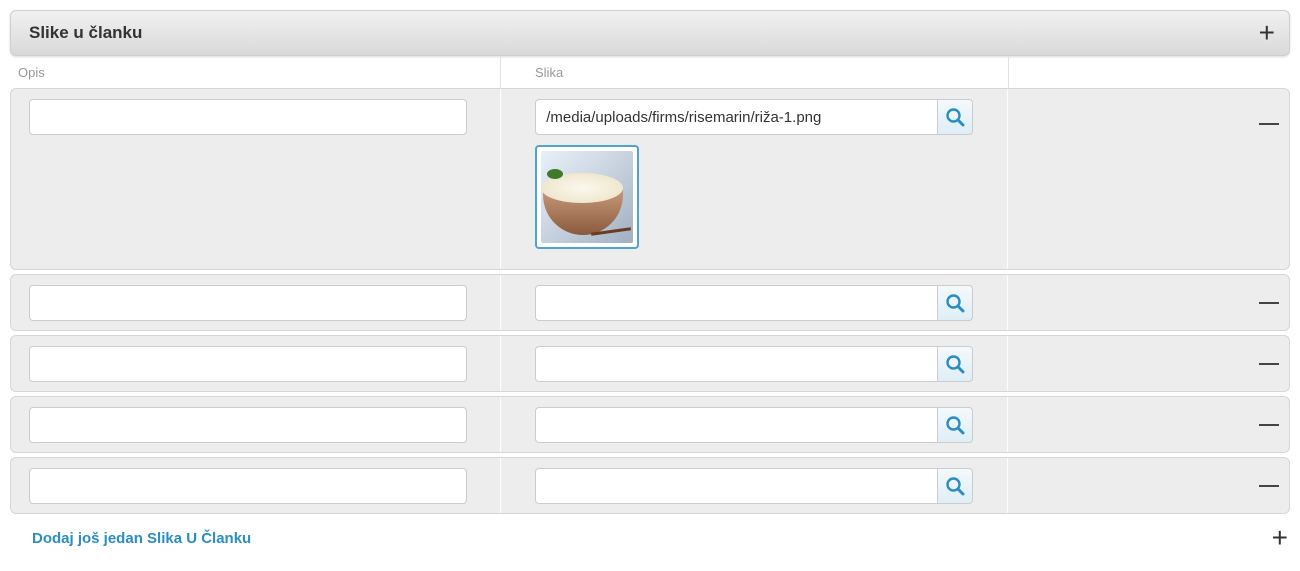 The width and height of the screenshot is (1300, 571). I want to click on column-header-opis: Opis, so click(31, 72).